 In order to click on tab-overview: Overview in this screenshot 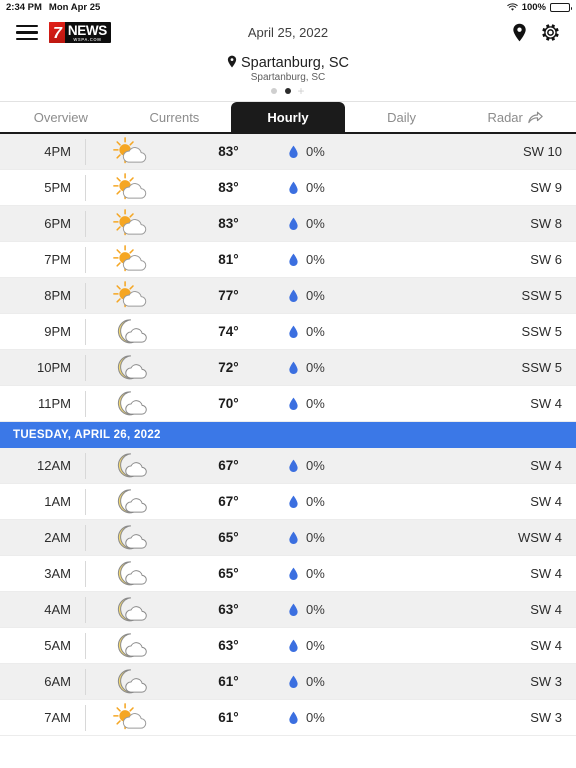, I will do `click(61, 117)`.